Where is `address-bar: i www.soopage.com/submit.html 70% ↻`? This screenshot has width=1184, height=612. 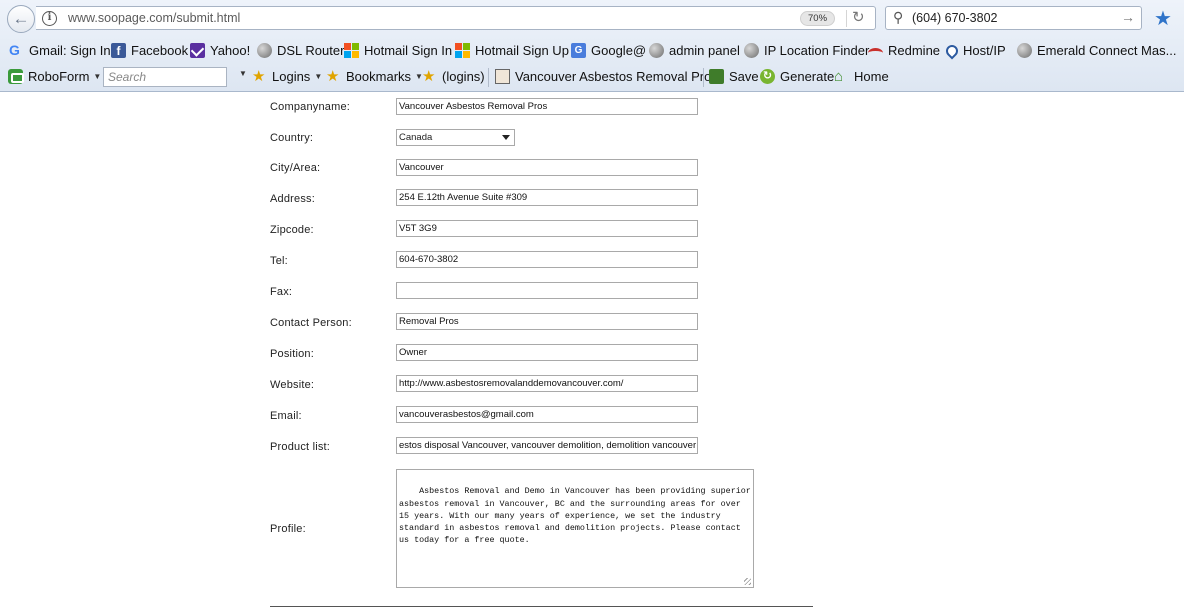
address-bar: i www.soopage.com/submit.html 70% ↻ is located at coordinates (456, 18).